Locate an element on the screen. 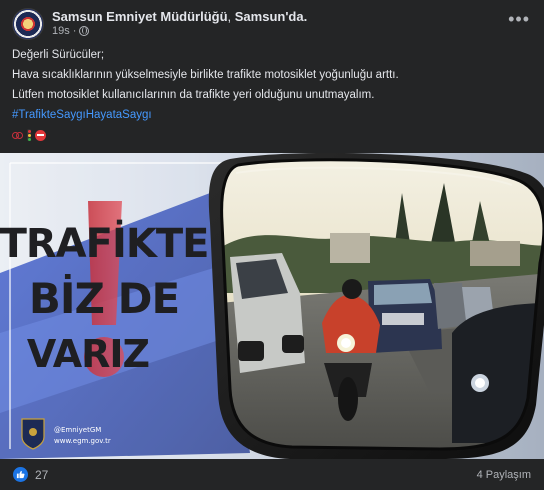 The height and width of the screenshot is (490, 544). page-avatar is located at coordinates (28, 24).